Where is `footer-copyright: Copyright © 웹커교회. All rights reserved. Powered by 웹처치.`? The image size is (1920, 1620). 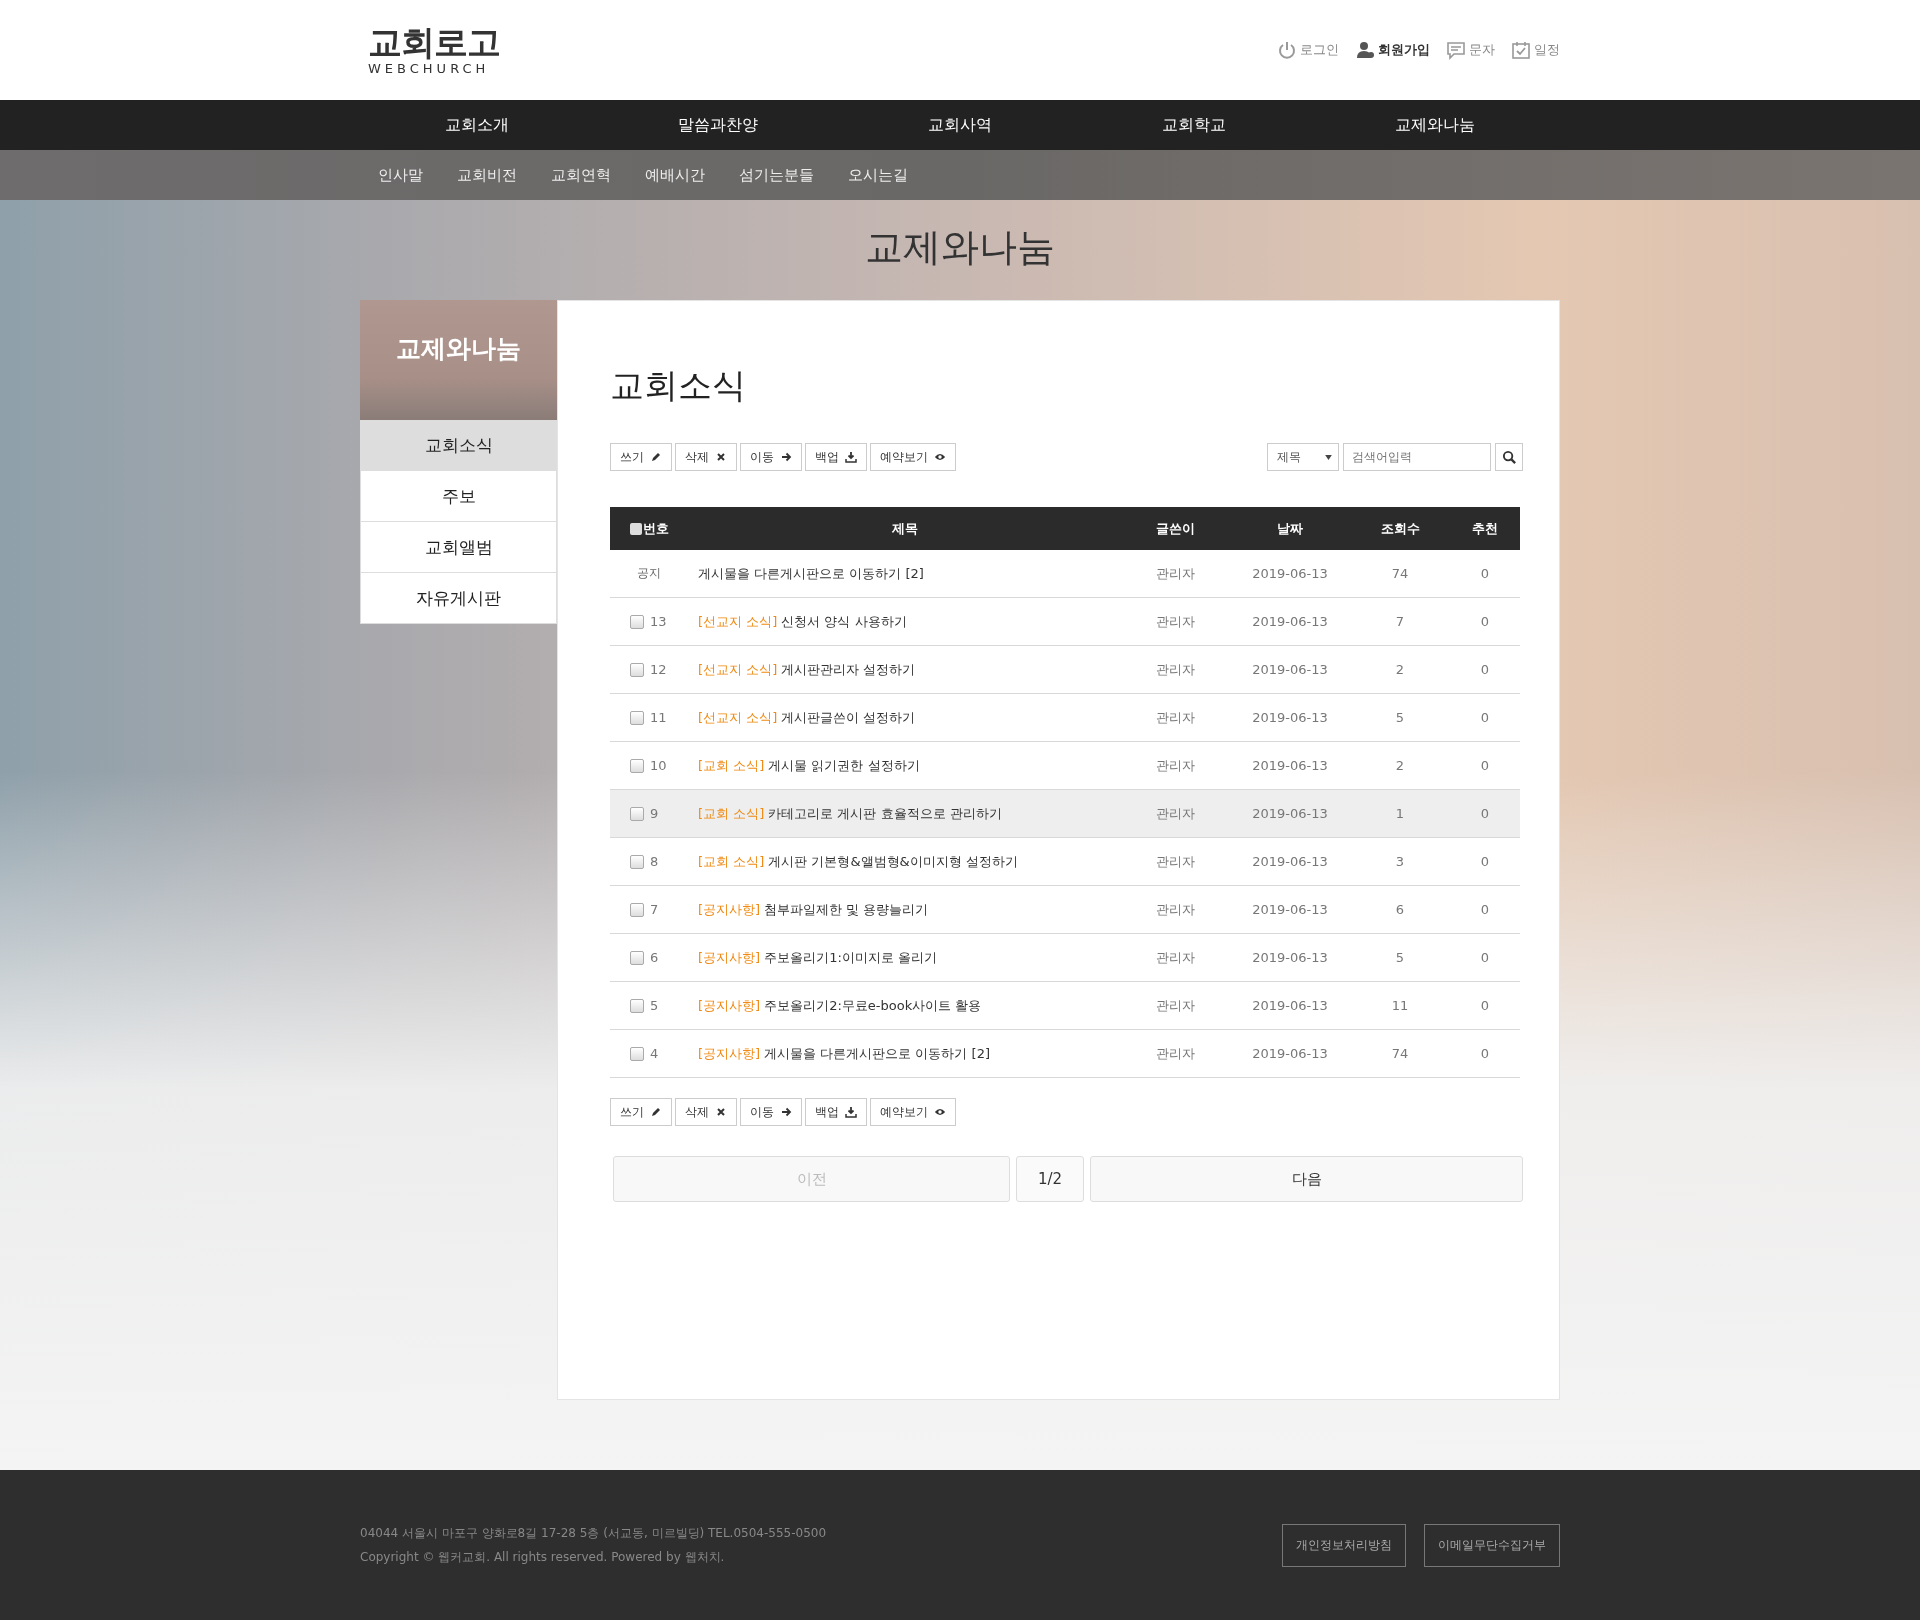 footer-copyright: Copyright © 웹커교회. All rights reserved. Powered by 웹처치. is located at coordinates (543, 1557).